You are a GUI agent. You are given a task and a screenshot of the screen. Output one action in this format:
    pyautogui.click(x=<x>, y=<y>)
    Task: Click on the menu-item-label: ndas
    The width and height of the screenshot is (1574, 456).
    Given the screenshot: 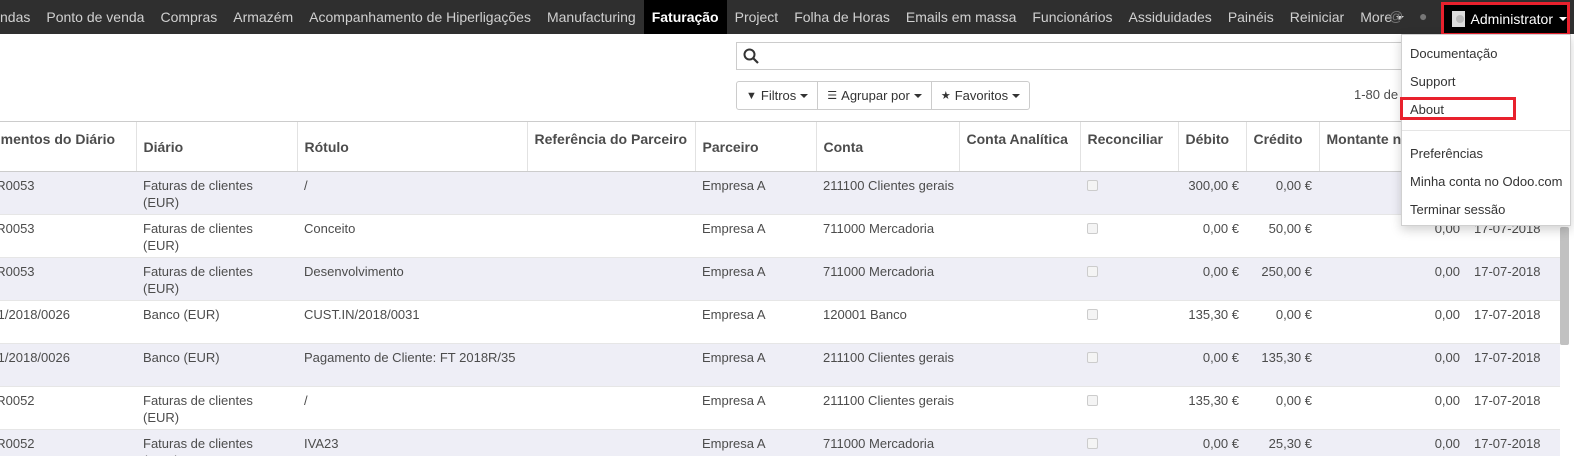 What is the action you would take?
    pyautogui.click(x=15, y=17)
    